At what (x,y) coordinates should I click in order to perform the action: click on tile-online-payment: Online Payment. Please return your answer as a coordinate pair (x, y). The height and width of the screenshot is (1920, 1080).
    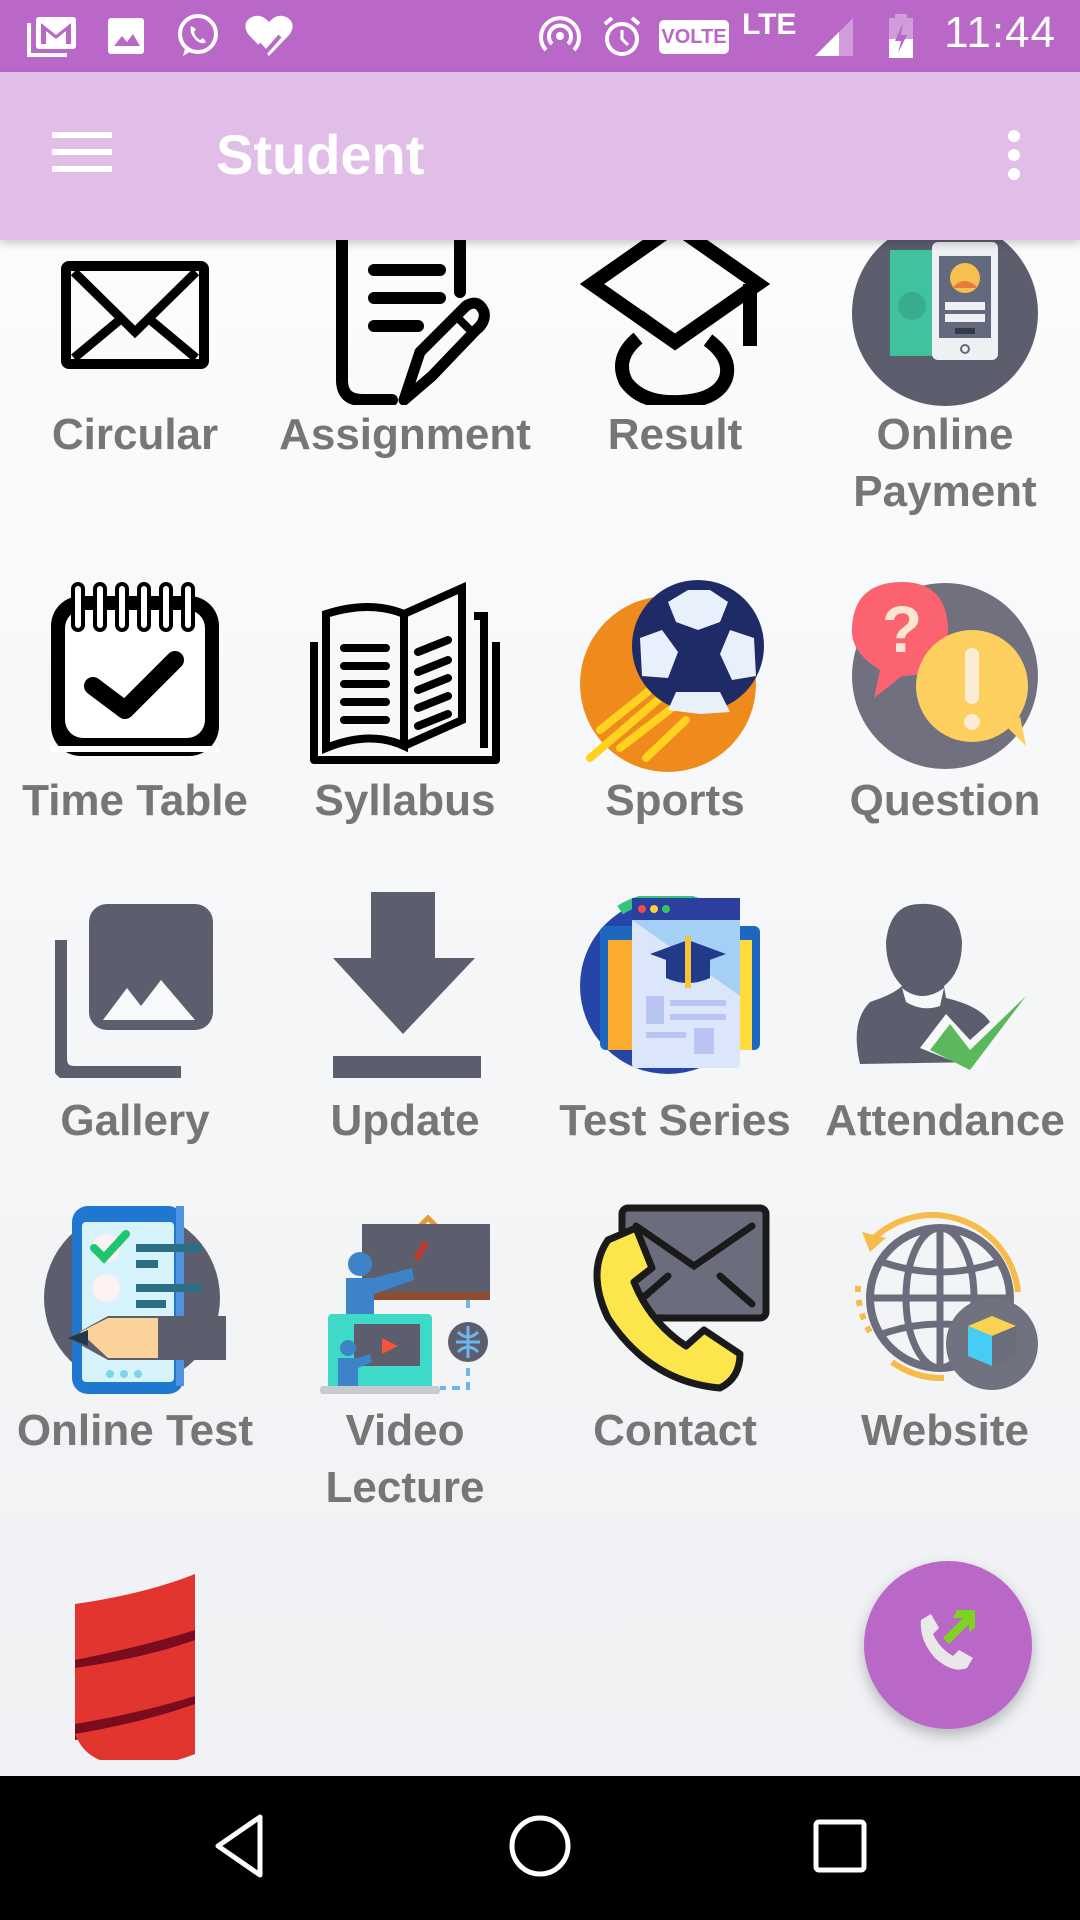
    Looking at the image, I should click on (945, 385).